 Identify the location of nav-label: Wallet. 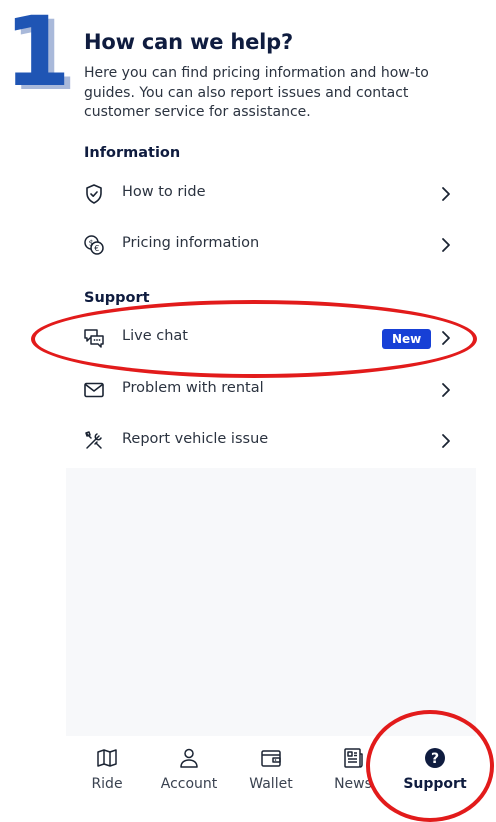
(271, 784).